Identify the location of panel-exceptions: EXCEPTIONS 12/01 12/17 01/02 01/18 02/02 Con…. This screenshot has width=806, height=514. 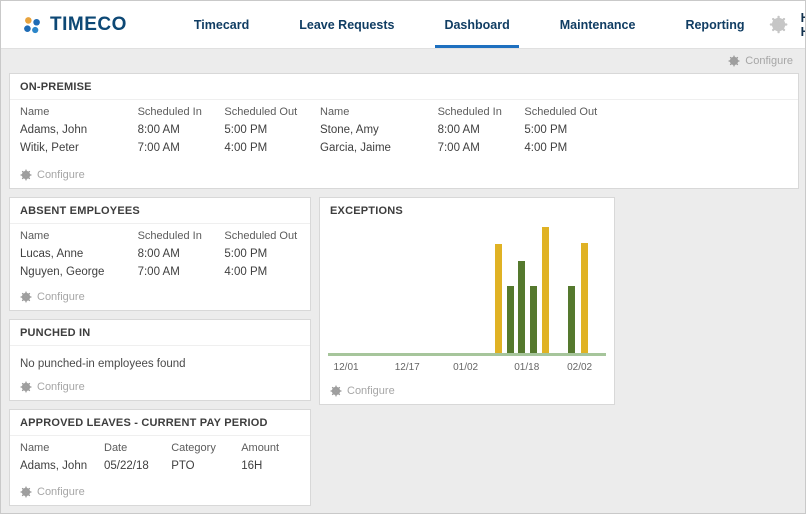
(467, 301).